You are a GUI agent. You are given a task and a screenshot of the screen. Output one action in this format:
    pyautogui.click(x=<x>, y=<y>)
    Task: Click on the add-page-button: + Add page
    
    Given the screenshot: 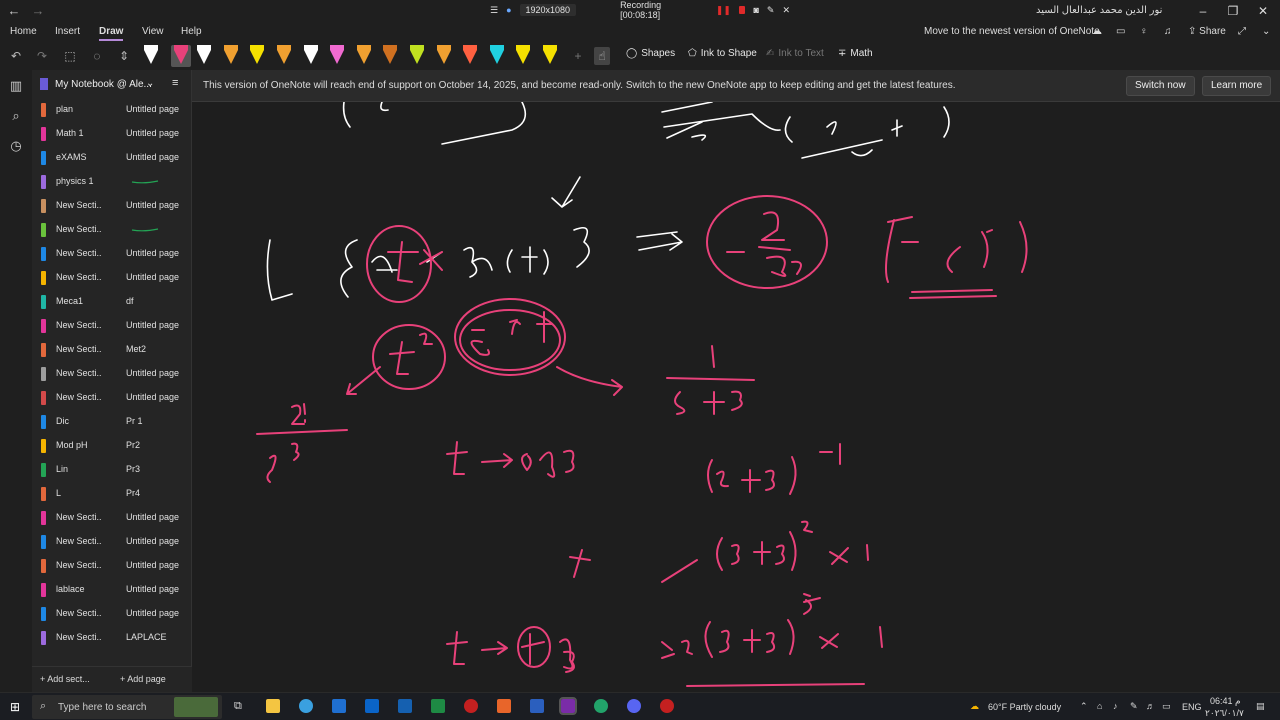 What is the action you would take?
    pyautogui.click(x=143, y=679)
    